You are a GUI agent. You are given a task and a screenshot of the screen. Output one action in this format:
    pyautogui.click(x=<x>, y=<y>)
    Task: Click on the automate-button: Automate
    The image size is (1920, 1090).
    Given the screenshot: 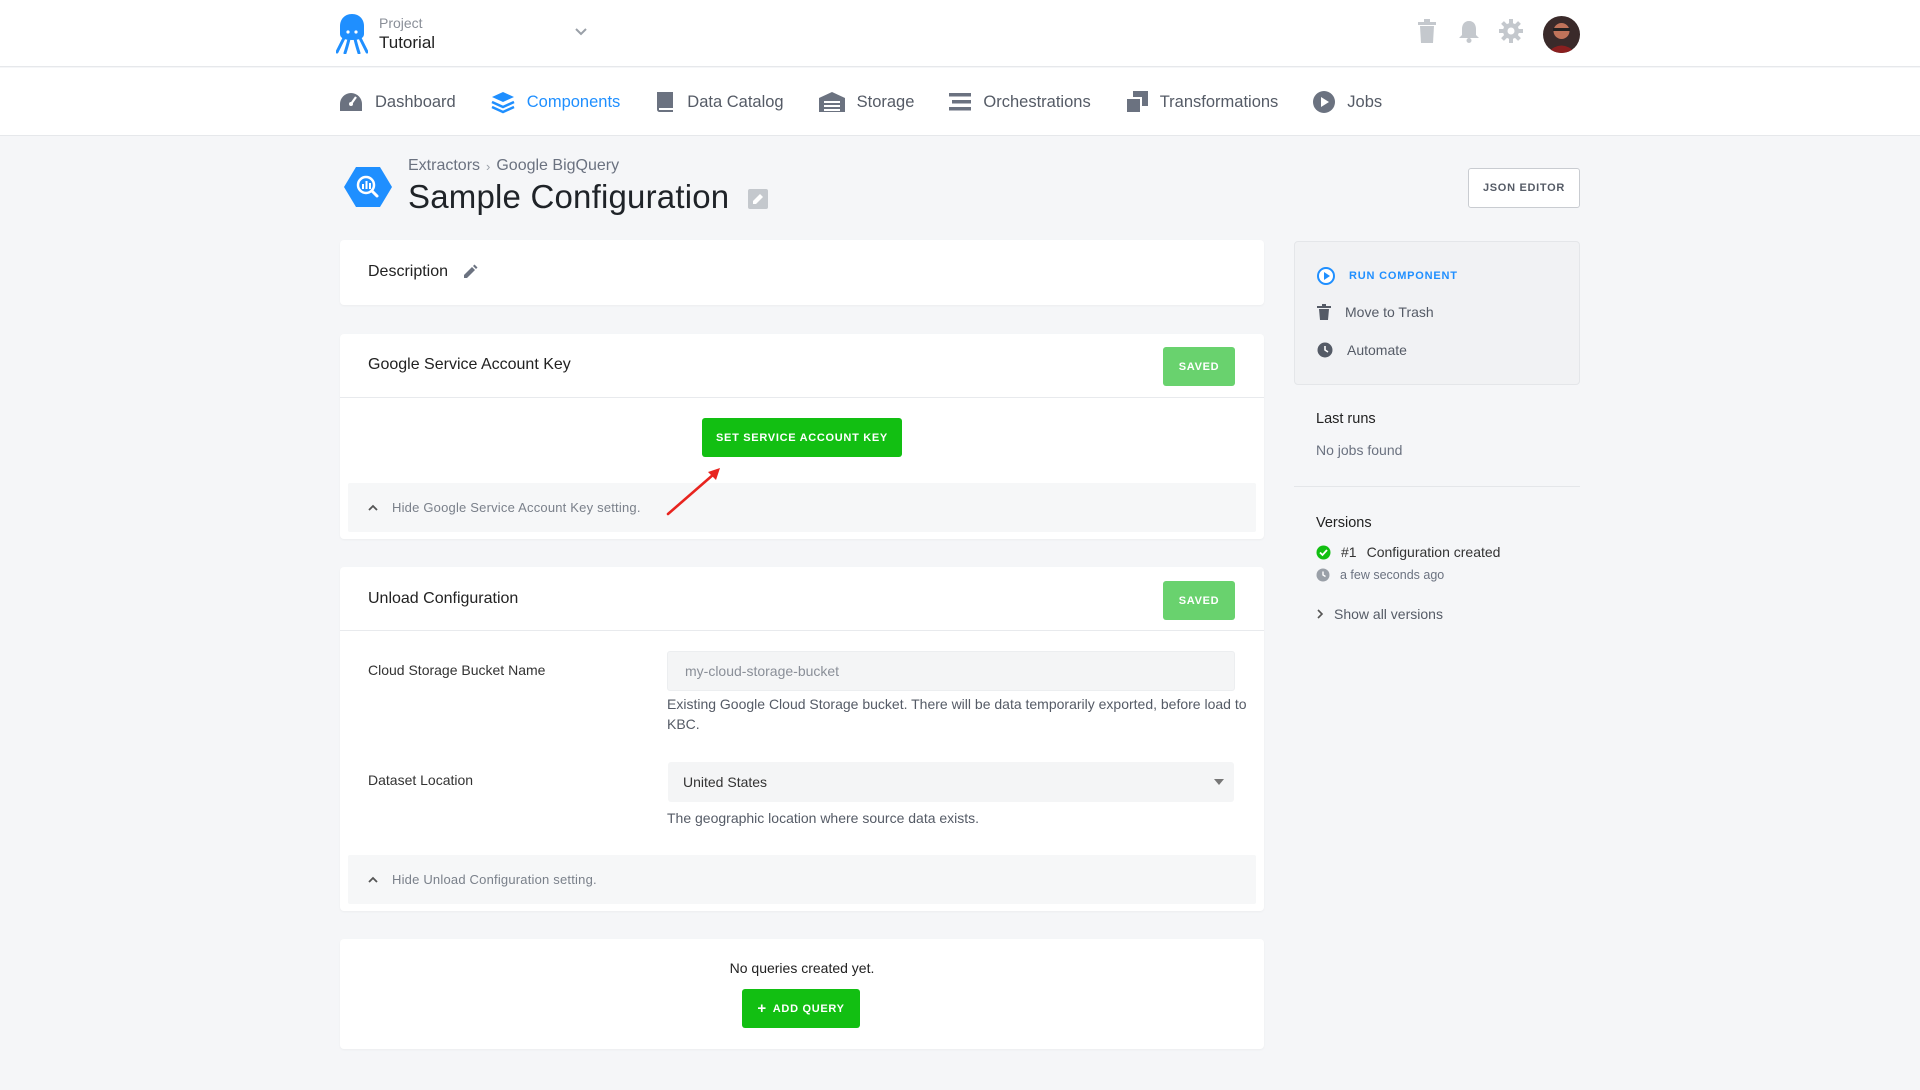 What is the action you would take?
    pyautogui.click(x=1362, y=350)
    